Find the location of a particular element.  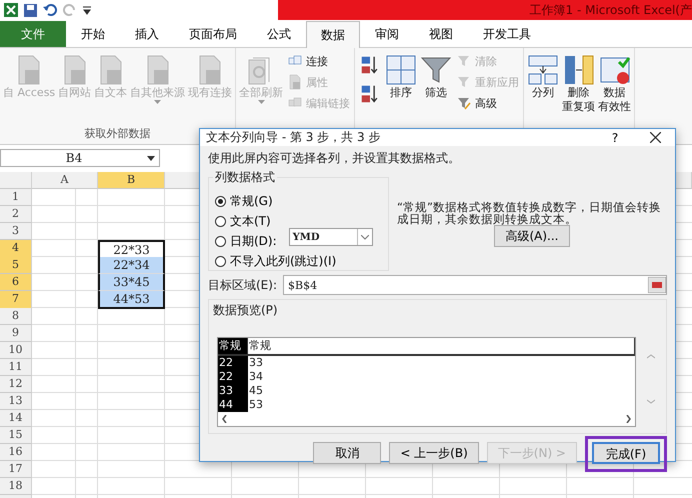

instruction-text: 使用此屏内容可选择各列，并设置其数据格式。 is located at coordinates (334, 158).